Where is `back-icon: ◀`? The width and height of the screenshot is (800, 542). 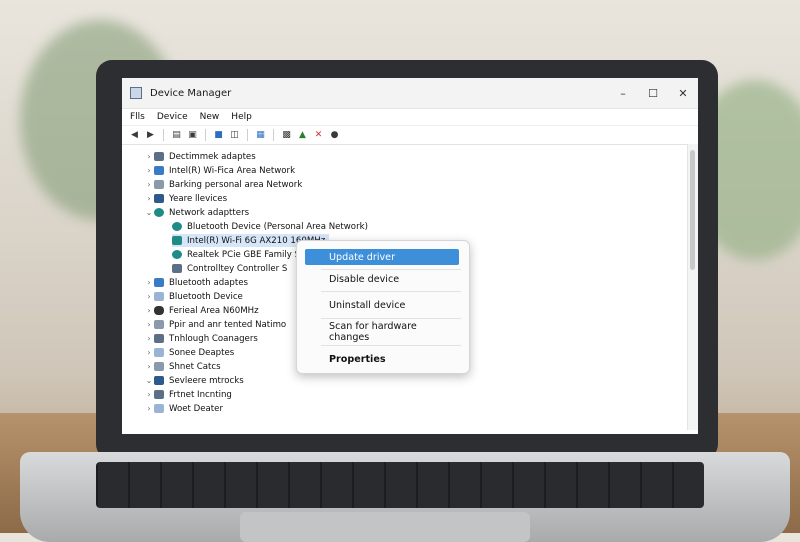 back-icon: ◀ is located at coordinates (134, 135).